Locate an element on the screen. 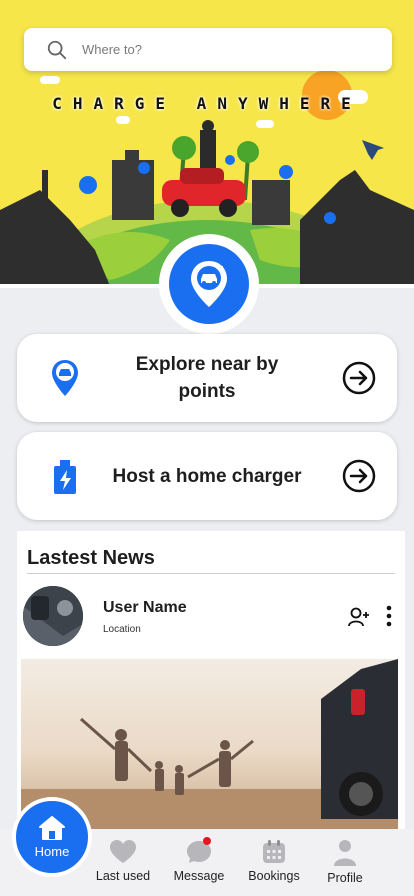 This screenshot has height=896, width=414. user-icon is located at coordinates (345, 853).